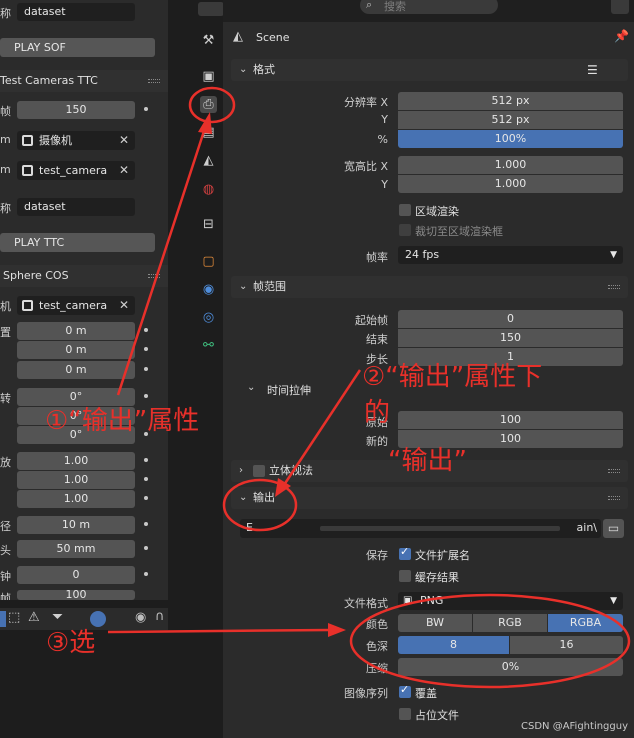  Describe the element at coordinates (510, 420) in the screenshot. I see `time-old-field: 100` at that location.